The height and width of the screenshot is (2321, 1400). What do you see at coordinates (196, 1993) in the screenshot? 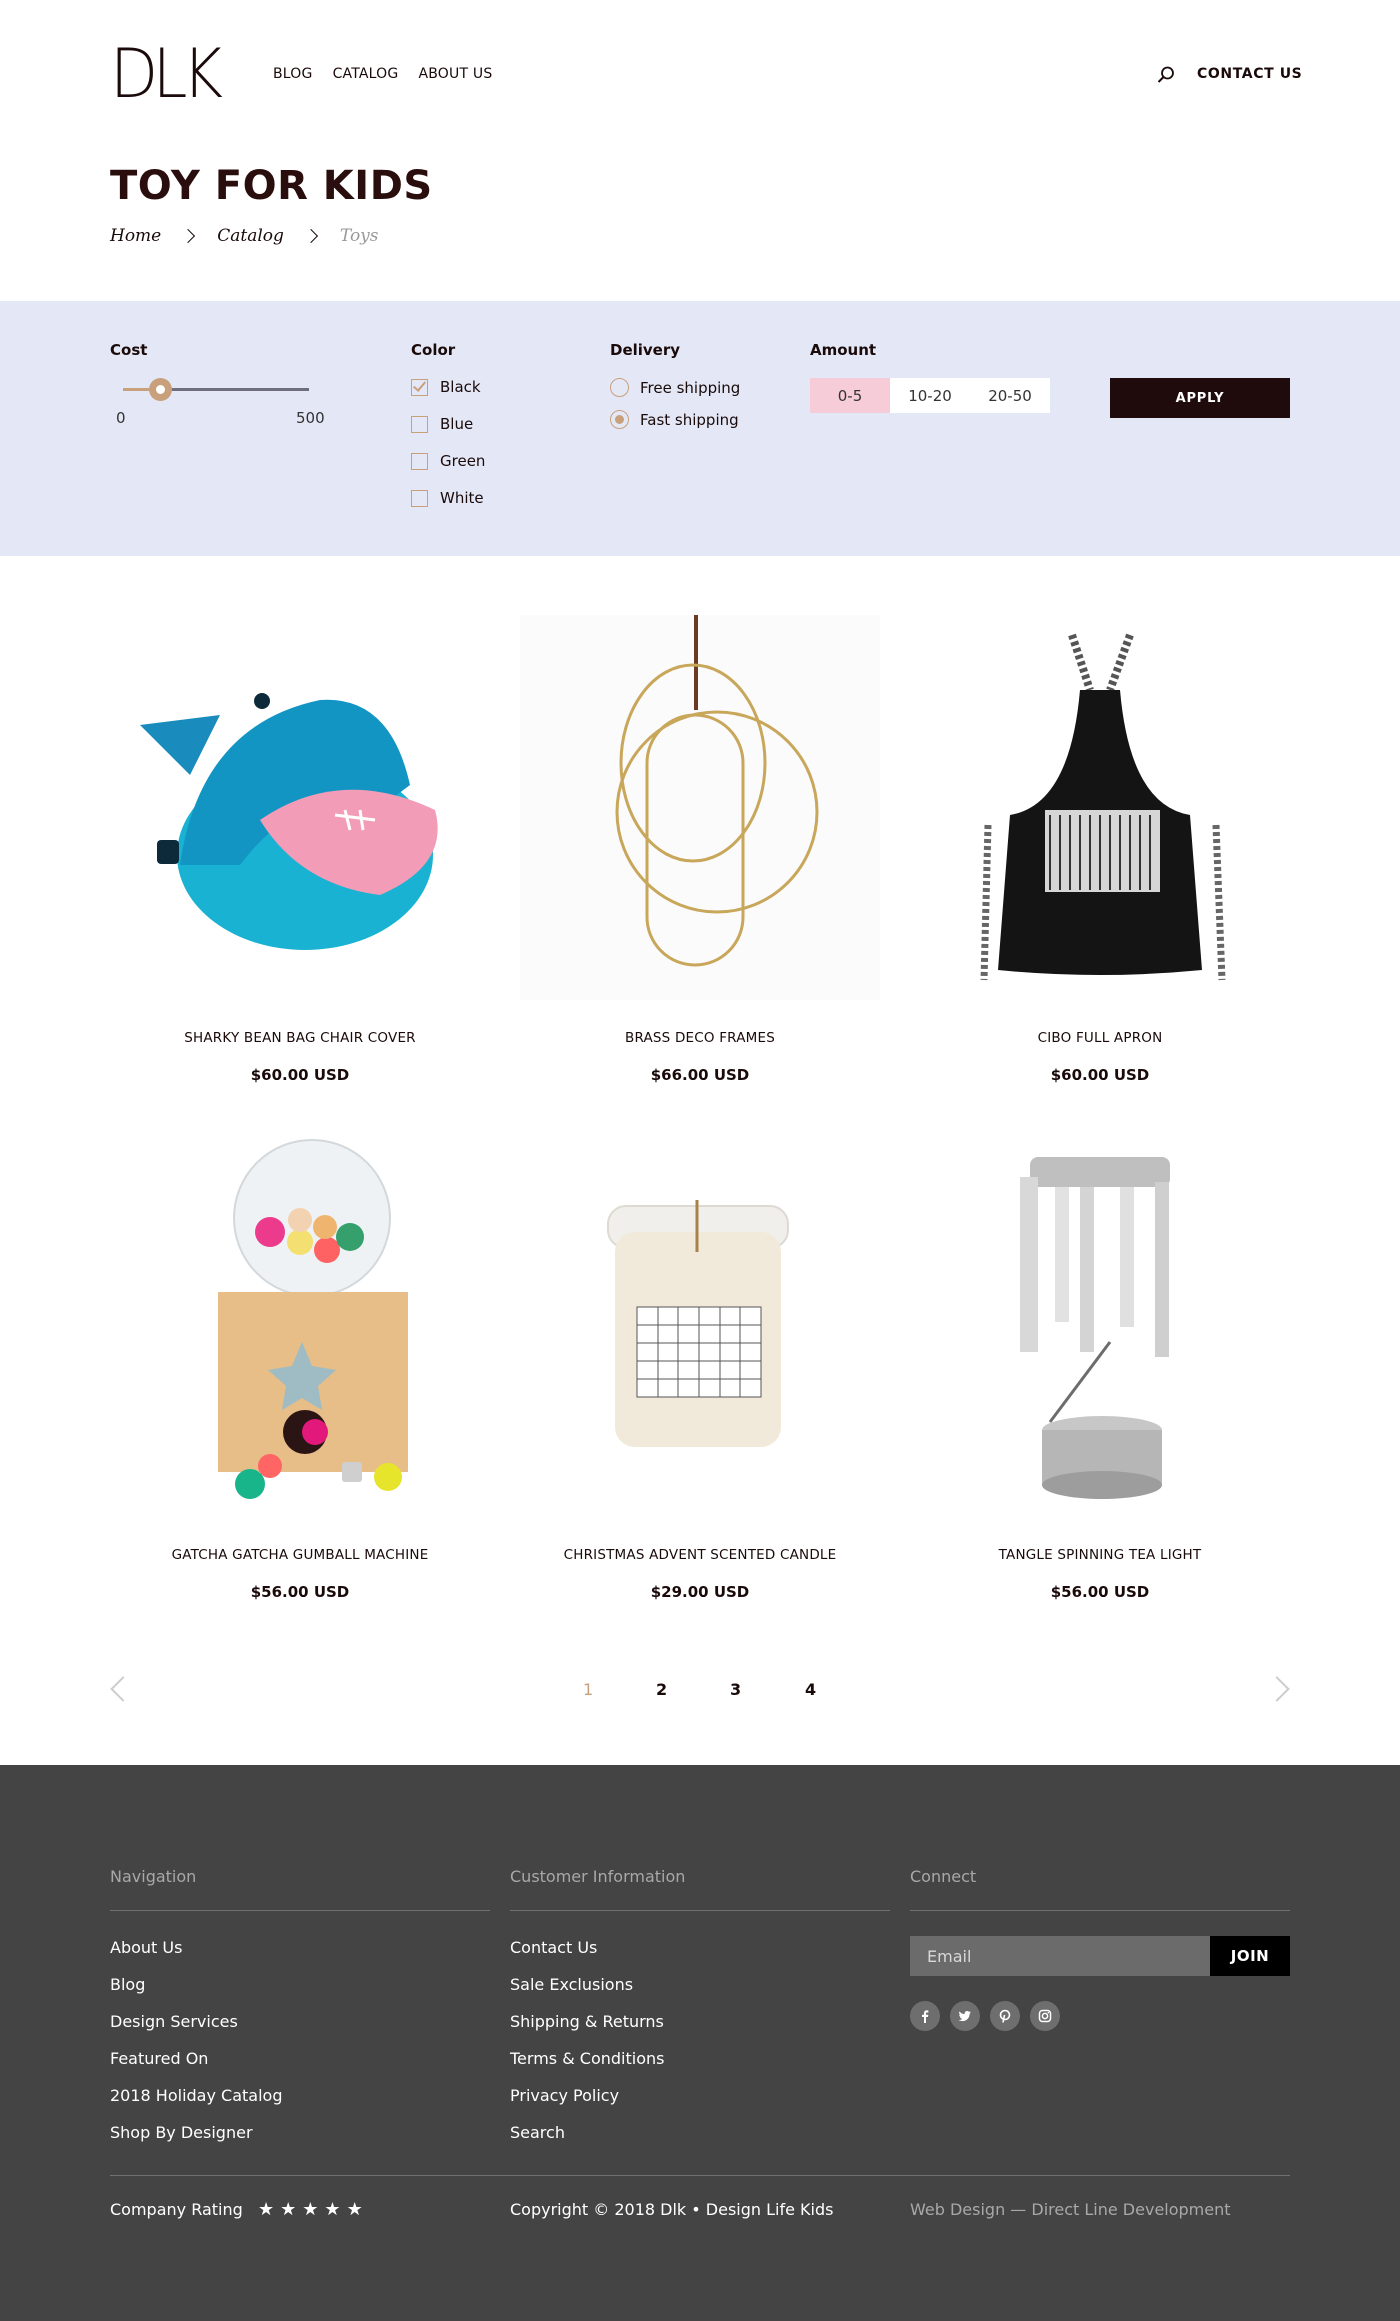
I see `footer-link: Blog` at bounding box center [196, 1993].